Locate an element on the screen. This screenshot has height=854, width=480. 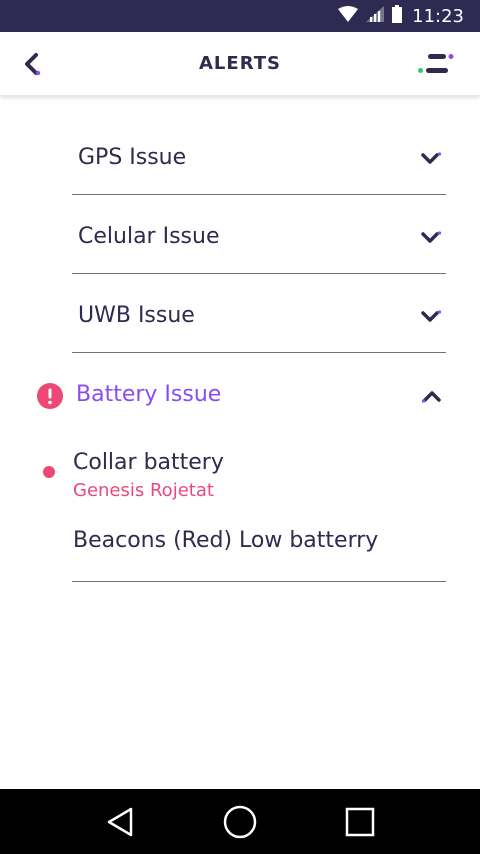
list-item-title: Collar battery is located at coordinates (148, 462).